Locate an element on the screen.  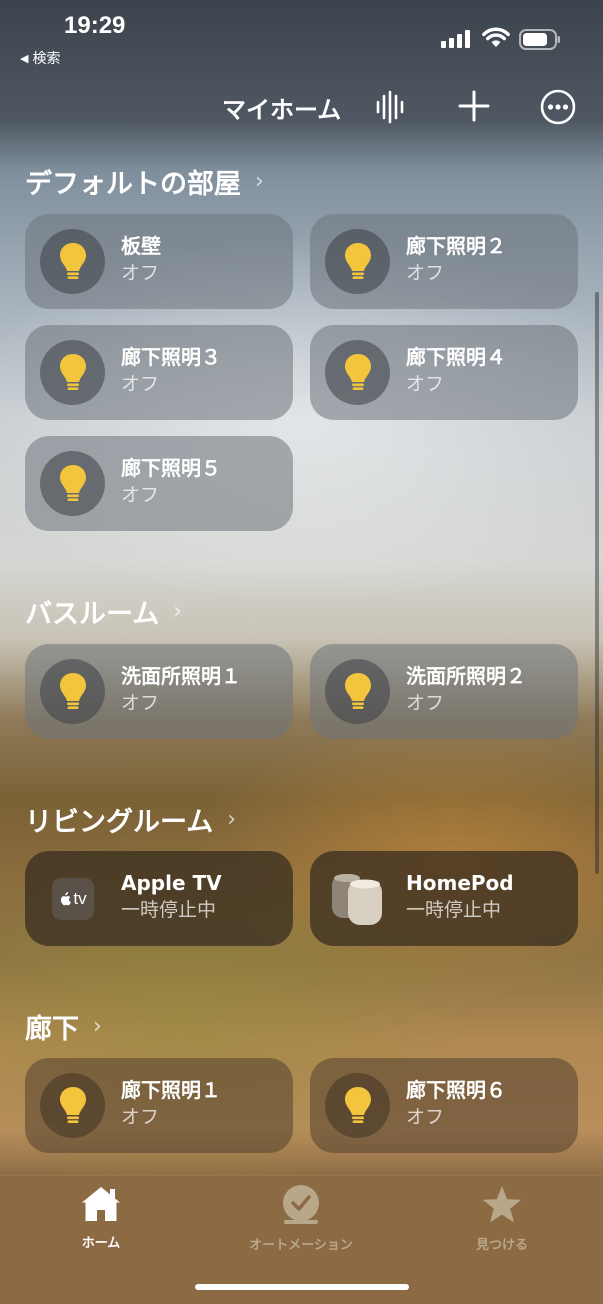
accessory-tile: 洗面所照明１ オフ is located at coordinates (159, 691).